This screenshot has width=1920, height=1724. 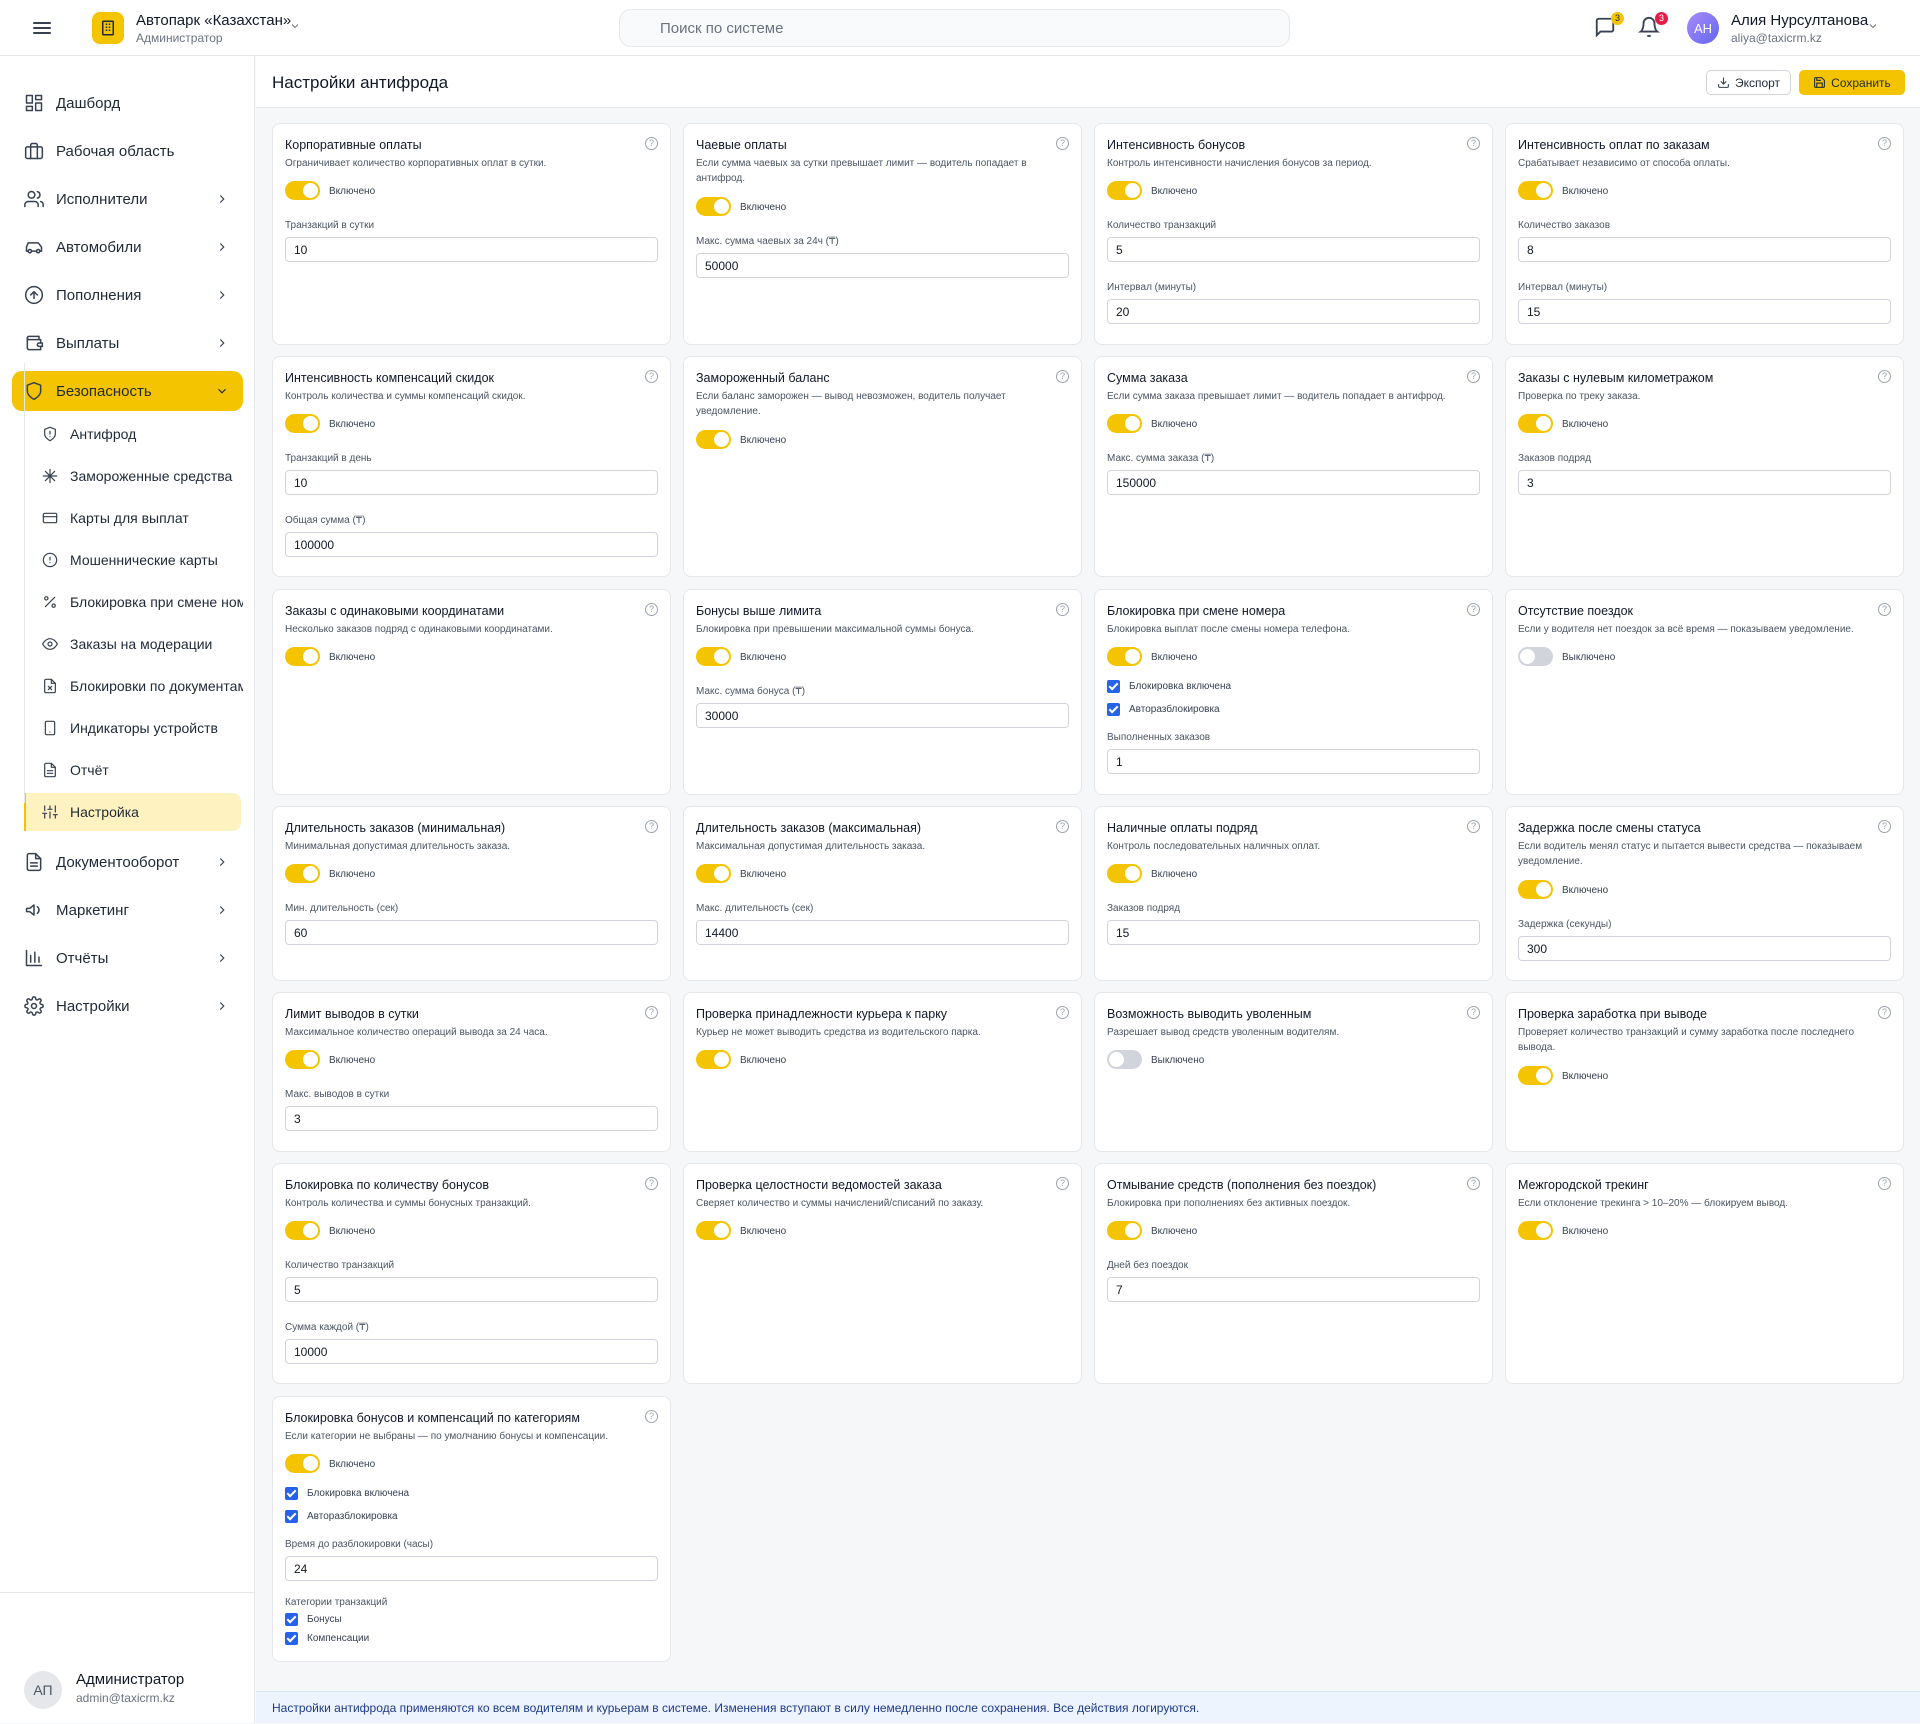 What do you see at coordinates (132, 812) in the screenshot?
I see `sidebar-subitem-sliders: Настройка` at bounding box center [132, 812].